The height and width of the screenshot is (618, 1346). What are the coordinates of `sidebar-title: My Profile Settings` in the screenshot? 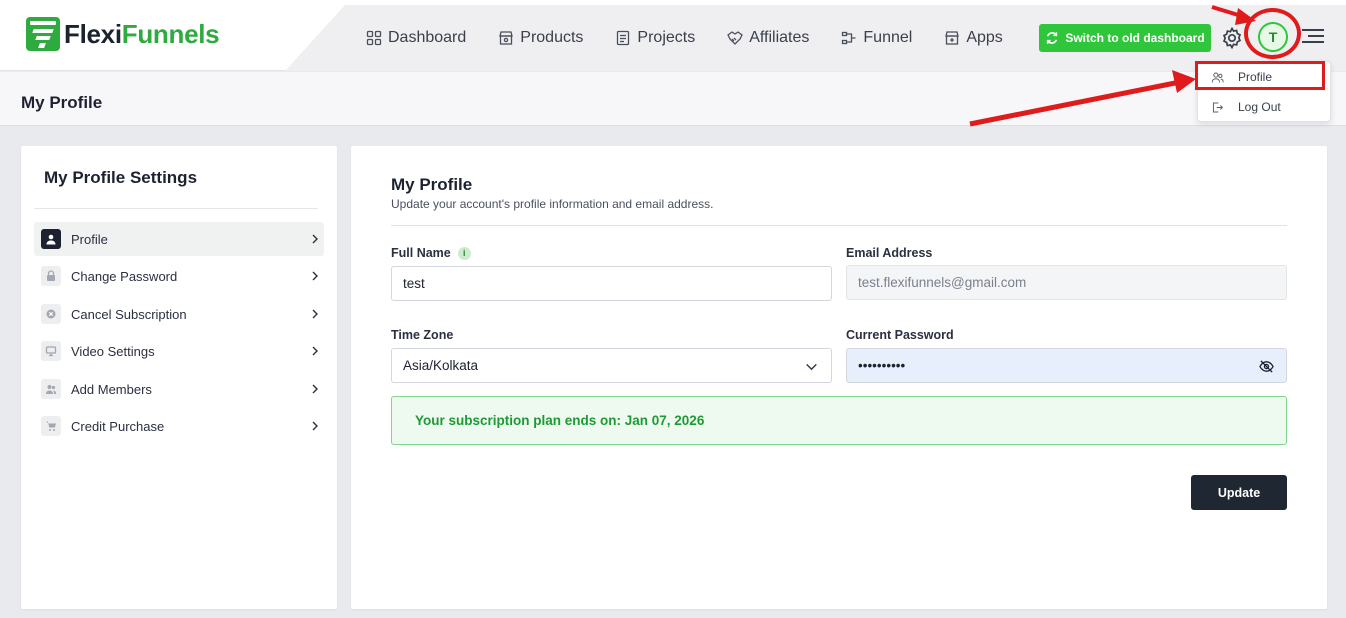 It's located at (121, 177).